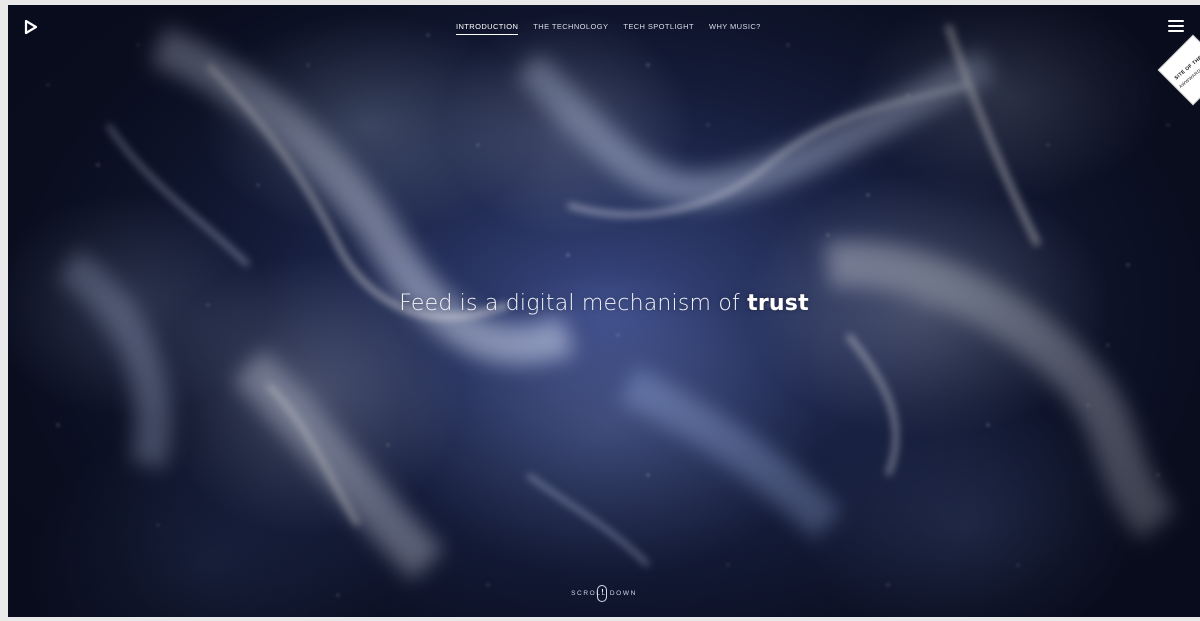 Image resolution: width=1200 pixels, height=621 pixels. I want to click on hero-headline: Feed is a digital mechanism of trust, so click(604, 303).